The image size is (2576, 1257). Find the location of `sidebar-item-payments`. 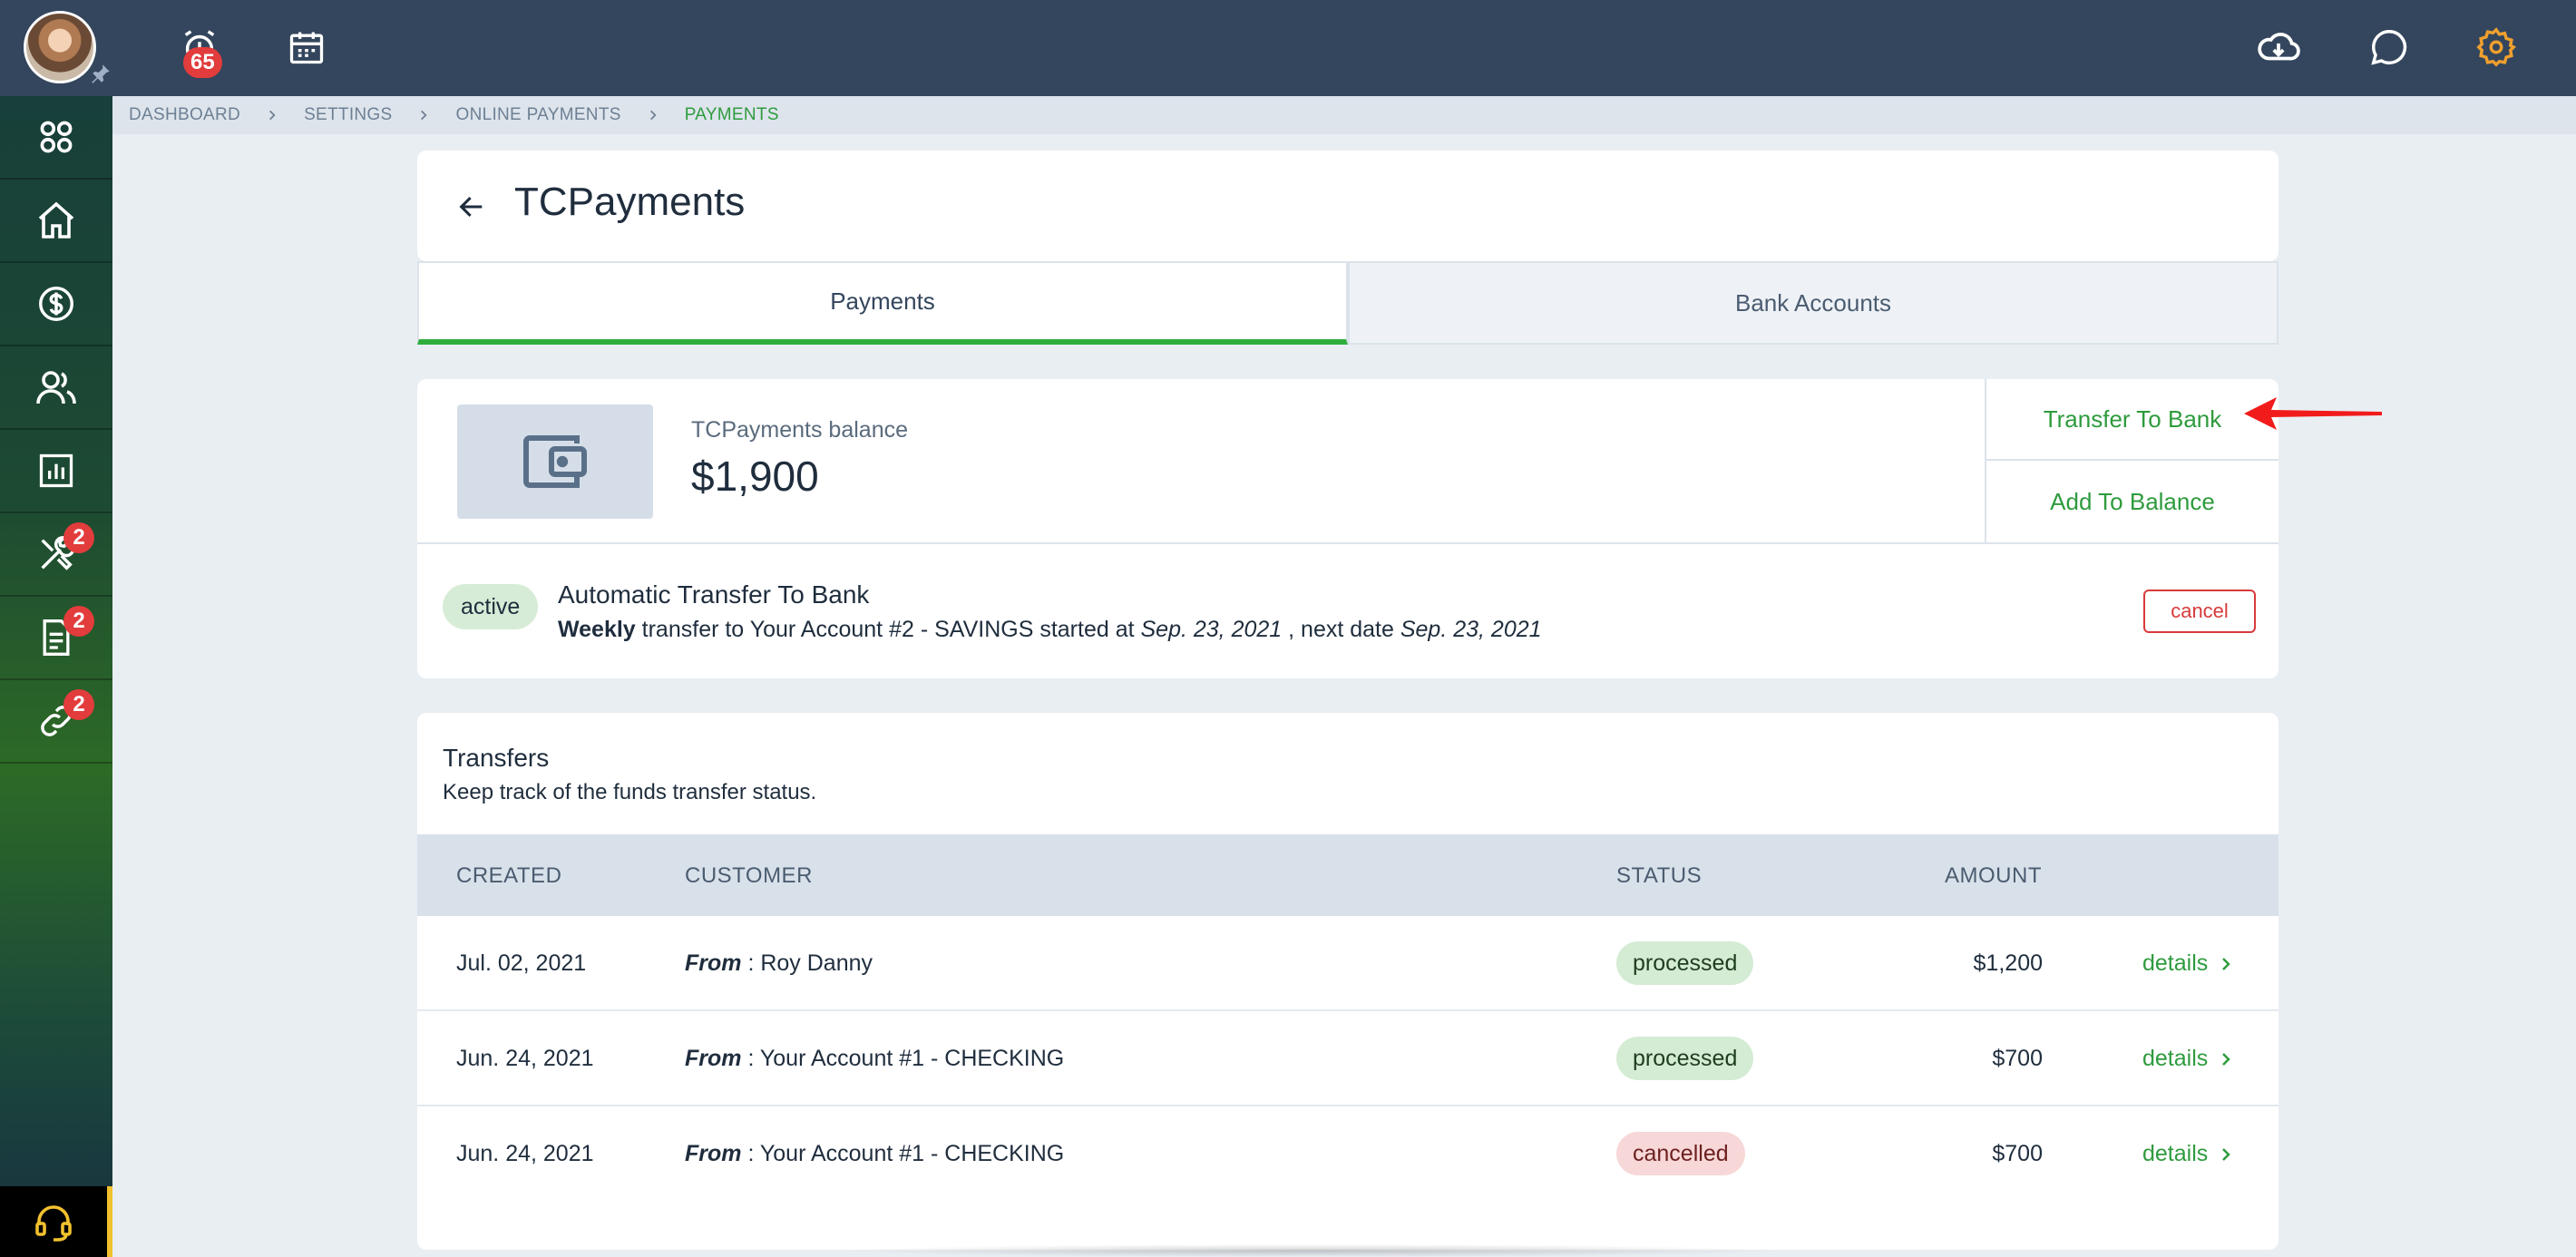

sidebar-item-payments is located at coordinates (56, 304).